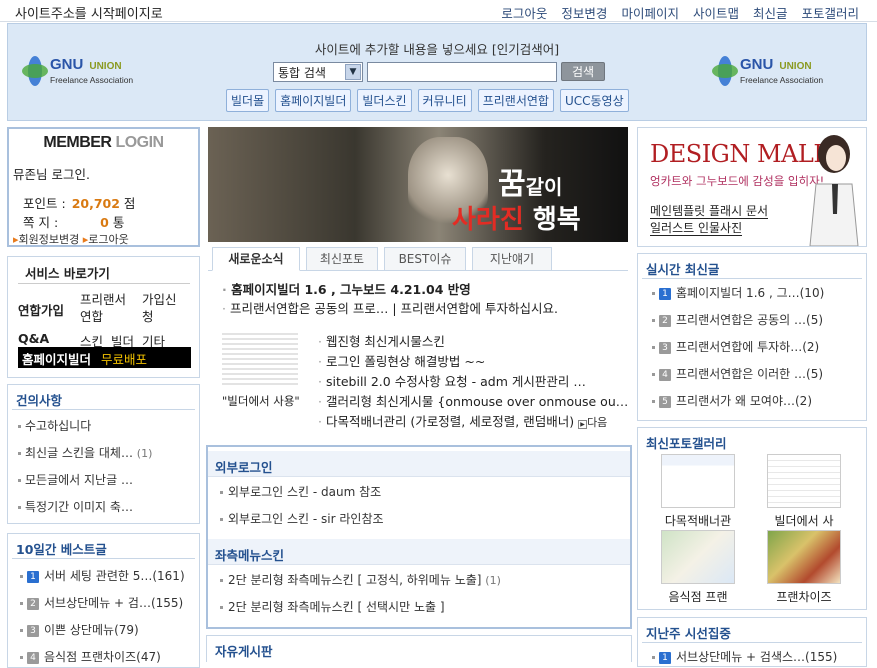 This screenshot has width=877, height=668. What do you see at coordinates (300, 491) in the screenshot?
I see `list-item: 외부로그인 스킨 - daum 참조` at bounding box center [300, 491].